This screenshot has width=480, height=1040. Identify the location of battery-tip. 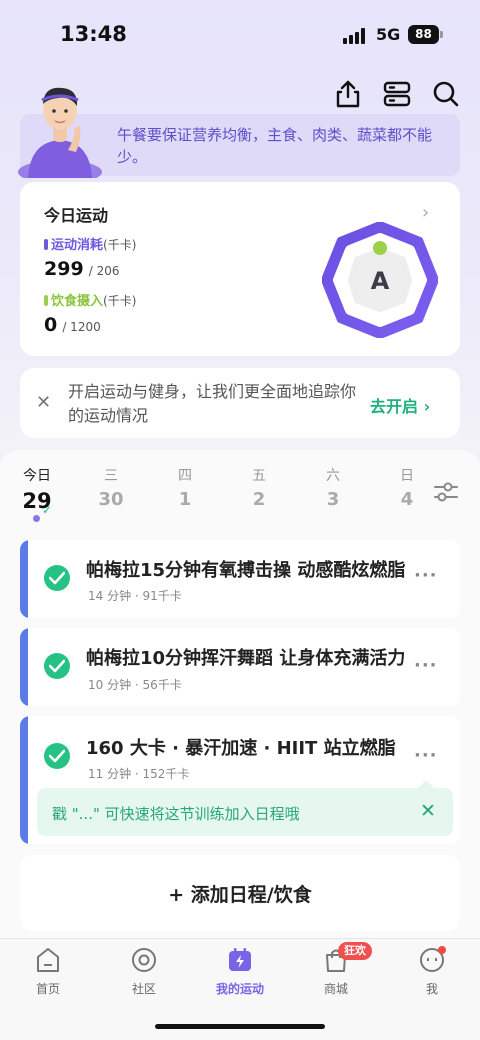
(441, 34).